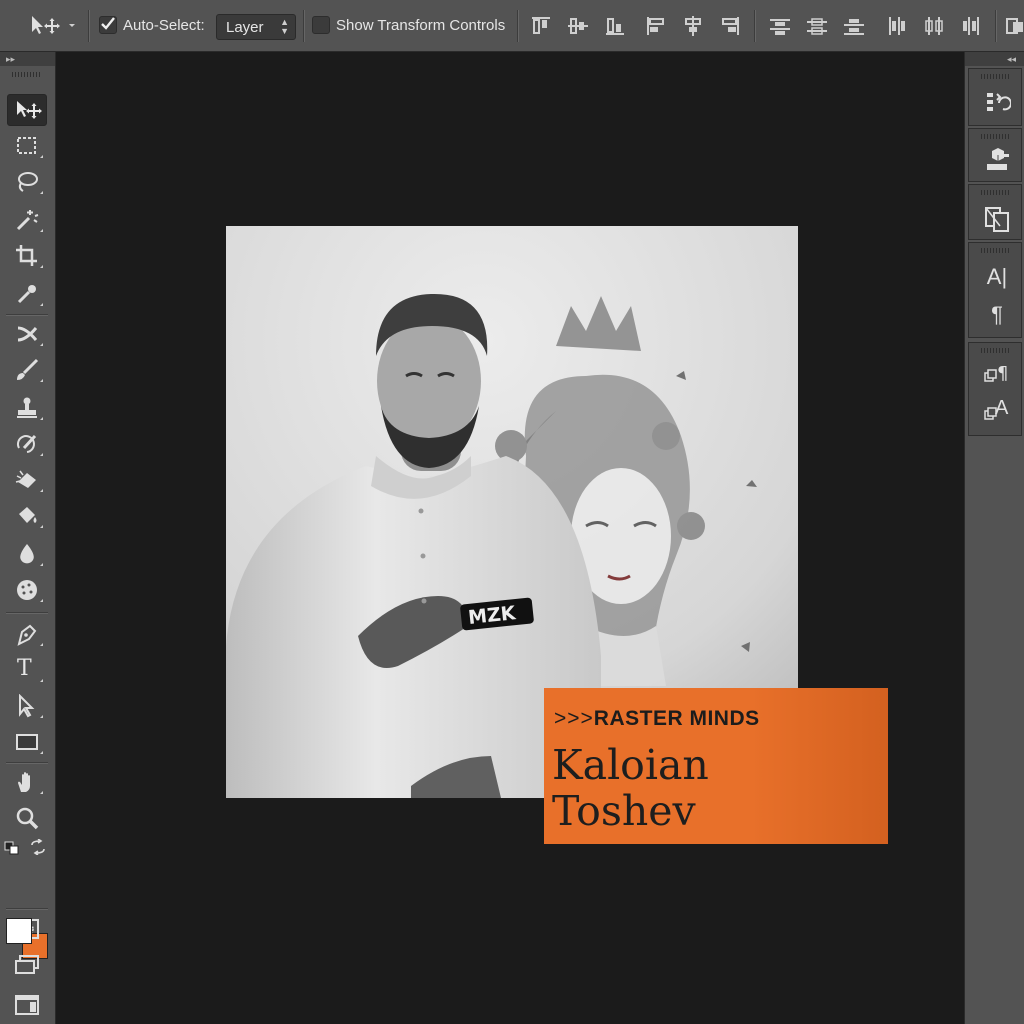  I want to click on distribute-vertical-centers-icon, so click(817, 26).